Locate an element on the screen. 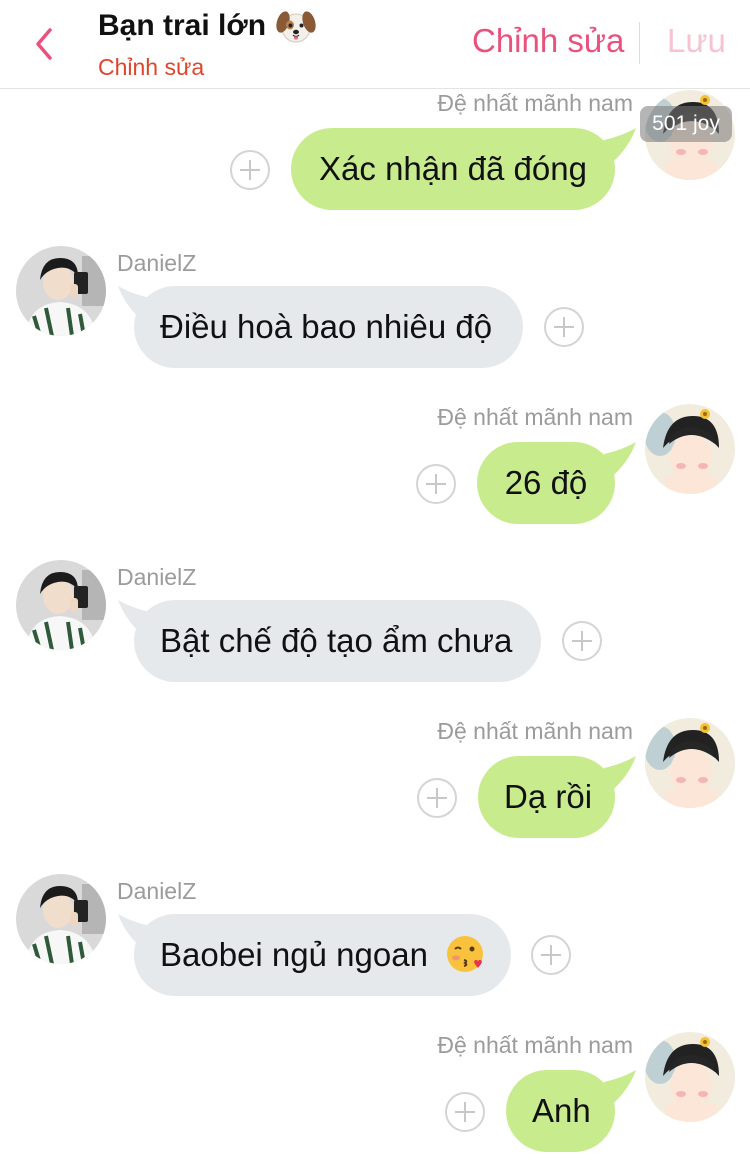 This screenshot has width=750, height=1173. header-divider is located at coordinates (639, 43).